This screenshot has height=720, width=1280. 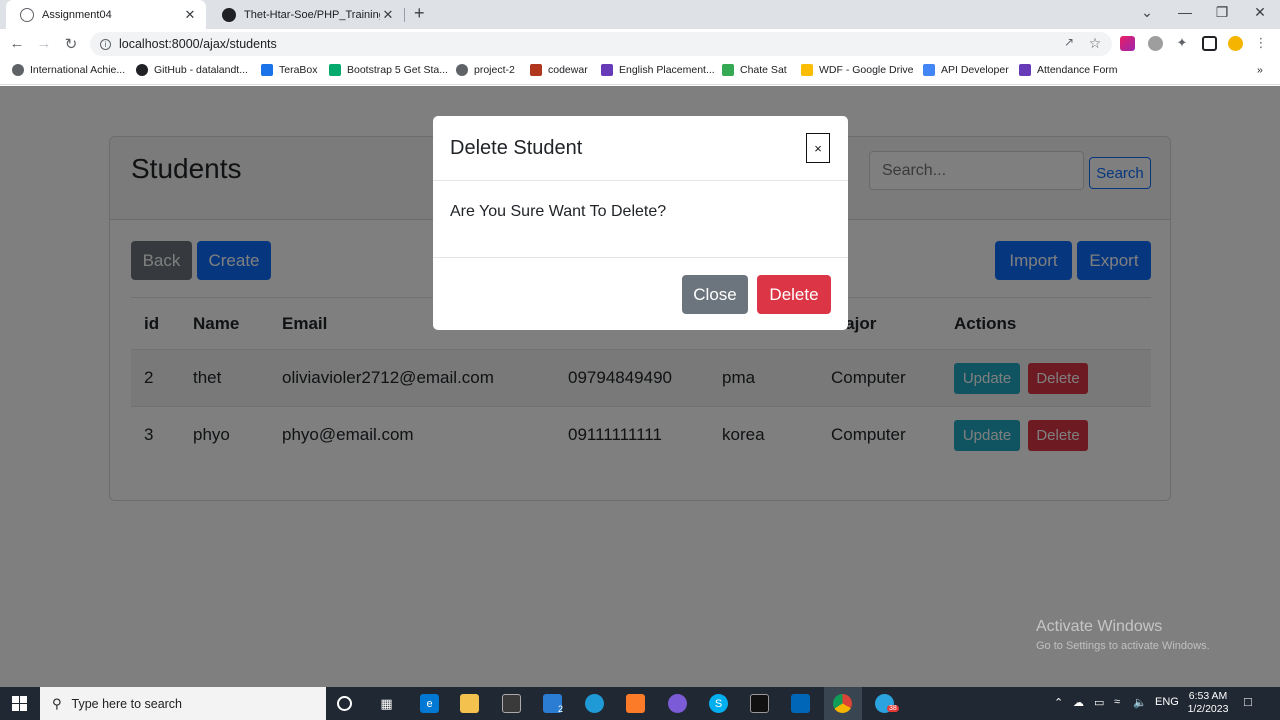 I want to click on cloud-icon, so click(x=929, y=70).